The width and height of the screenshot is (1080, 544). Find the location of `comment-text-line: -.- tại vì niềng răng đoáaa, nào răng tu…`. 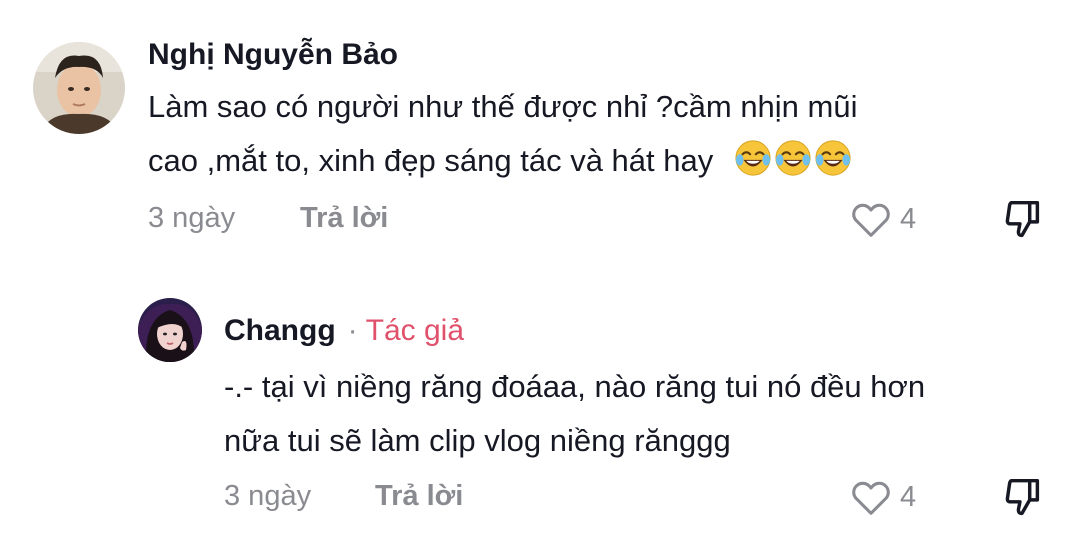

comment-text-line: -.- tại vì niềng răng đoáaa, nào răng tu… is located at coordinates (575, 386).